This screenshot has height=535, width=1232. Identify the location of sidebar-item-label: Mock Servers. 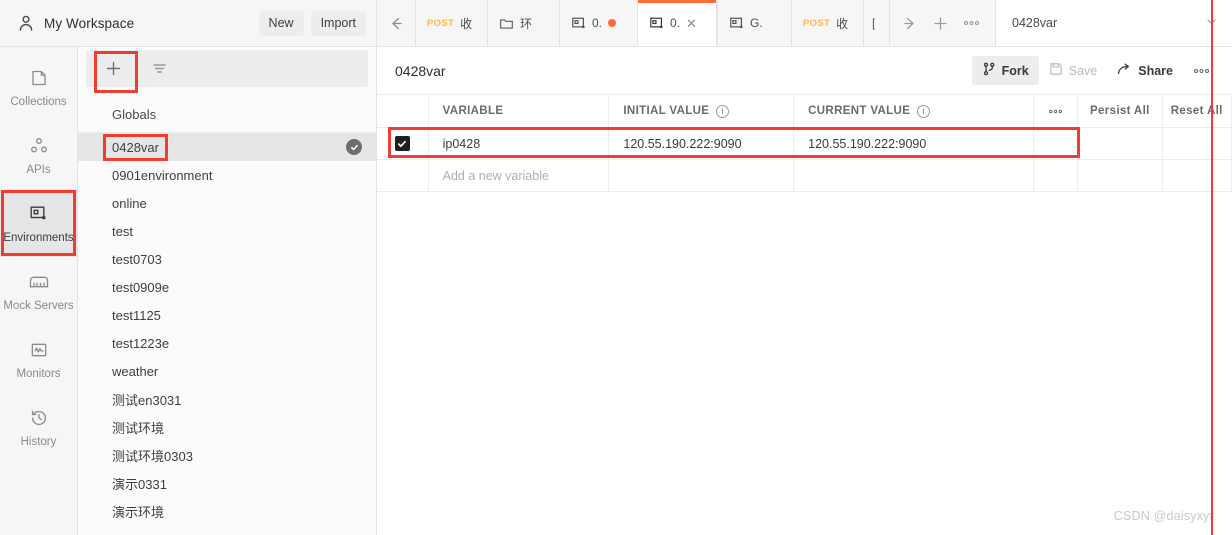
(38, 305).